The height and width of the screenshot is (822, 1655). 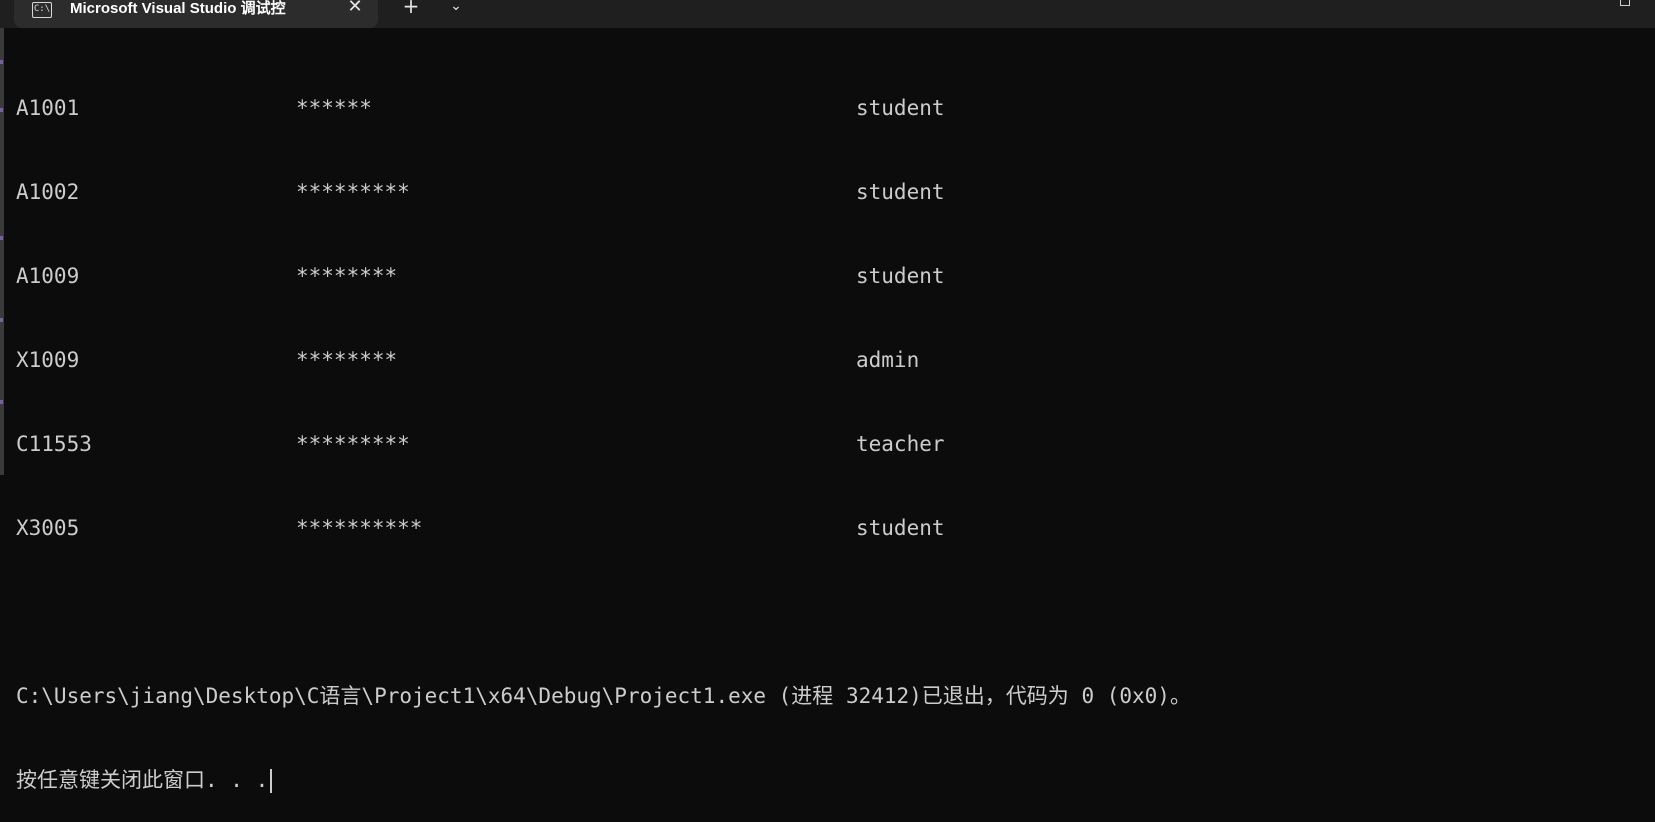 I want to click on table-row: X3005 ********** student, so click(x=831, y=528).